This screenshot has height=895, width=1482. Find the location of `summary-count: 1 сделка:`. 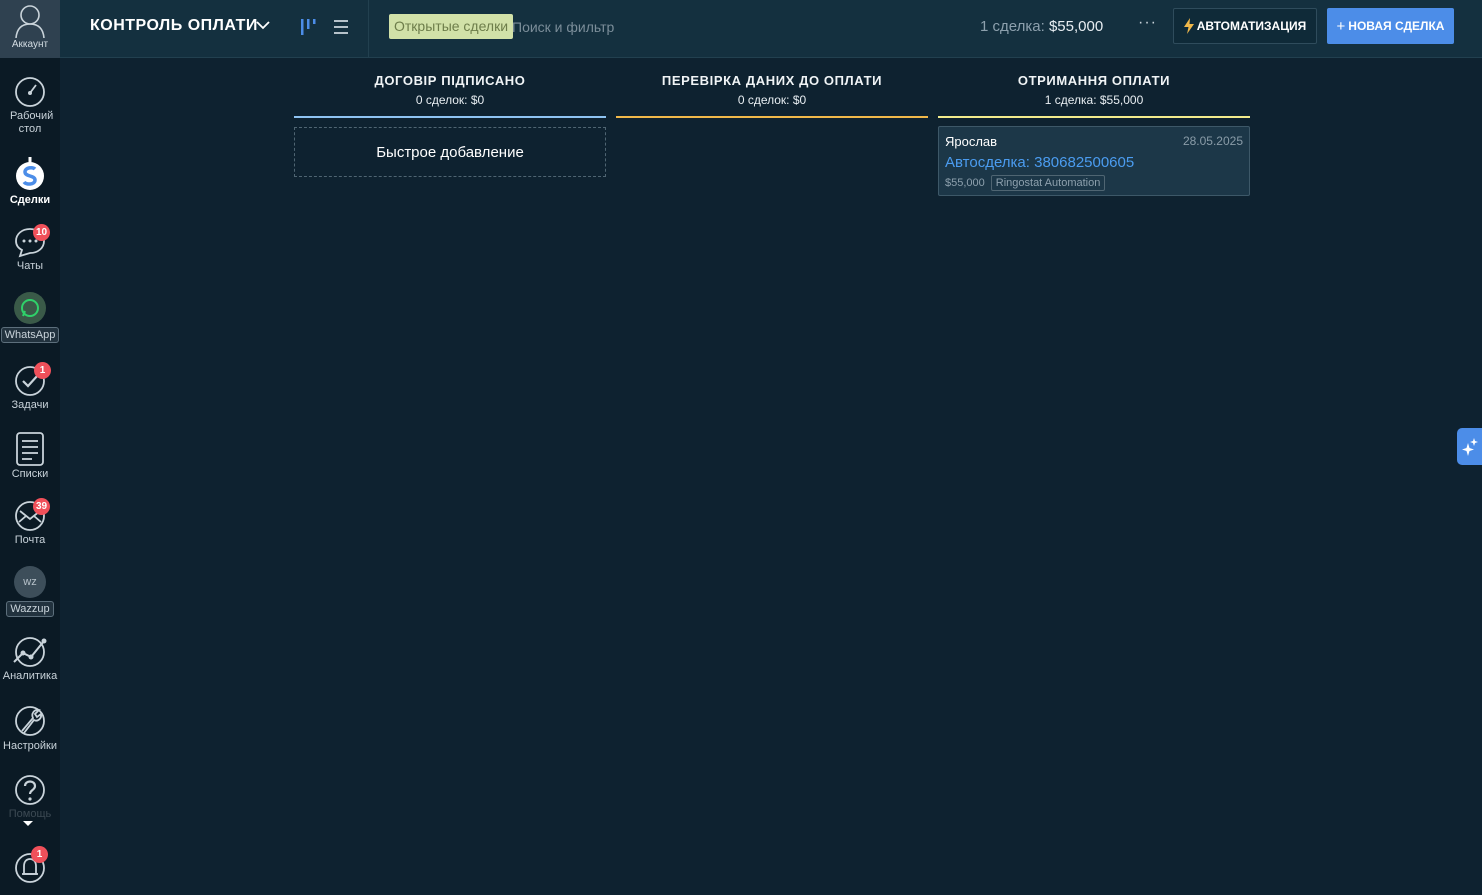

summary-count: 1 сделка: is located at coordinates (1012, 26).